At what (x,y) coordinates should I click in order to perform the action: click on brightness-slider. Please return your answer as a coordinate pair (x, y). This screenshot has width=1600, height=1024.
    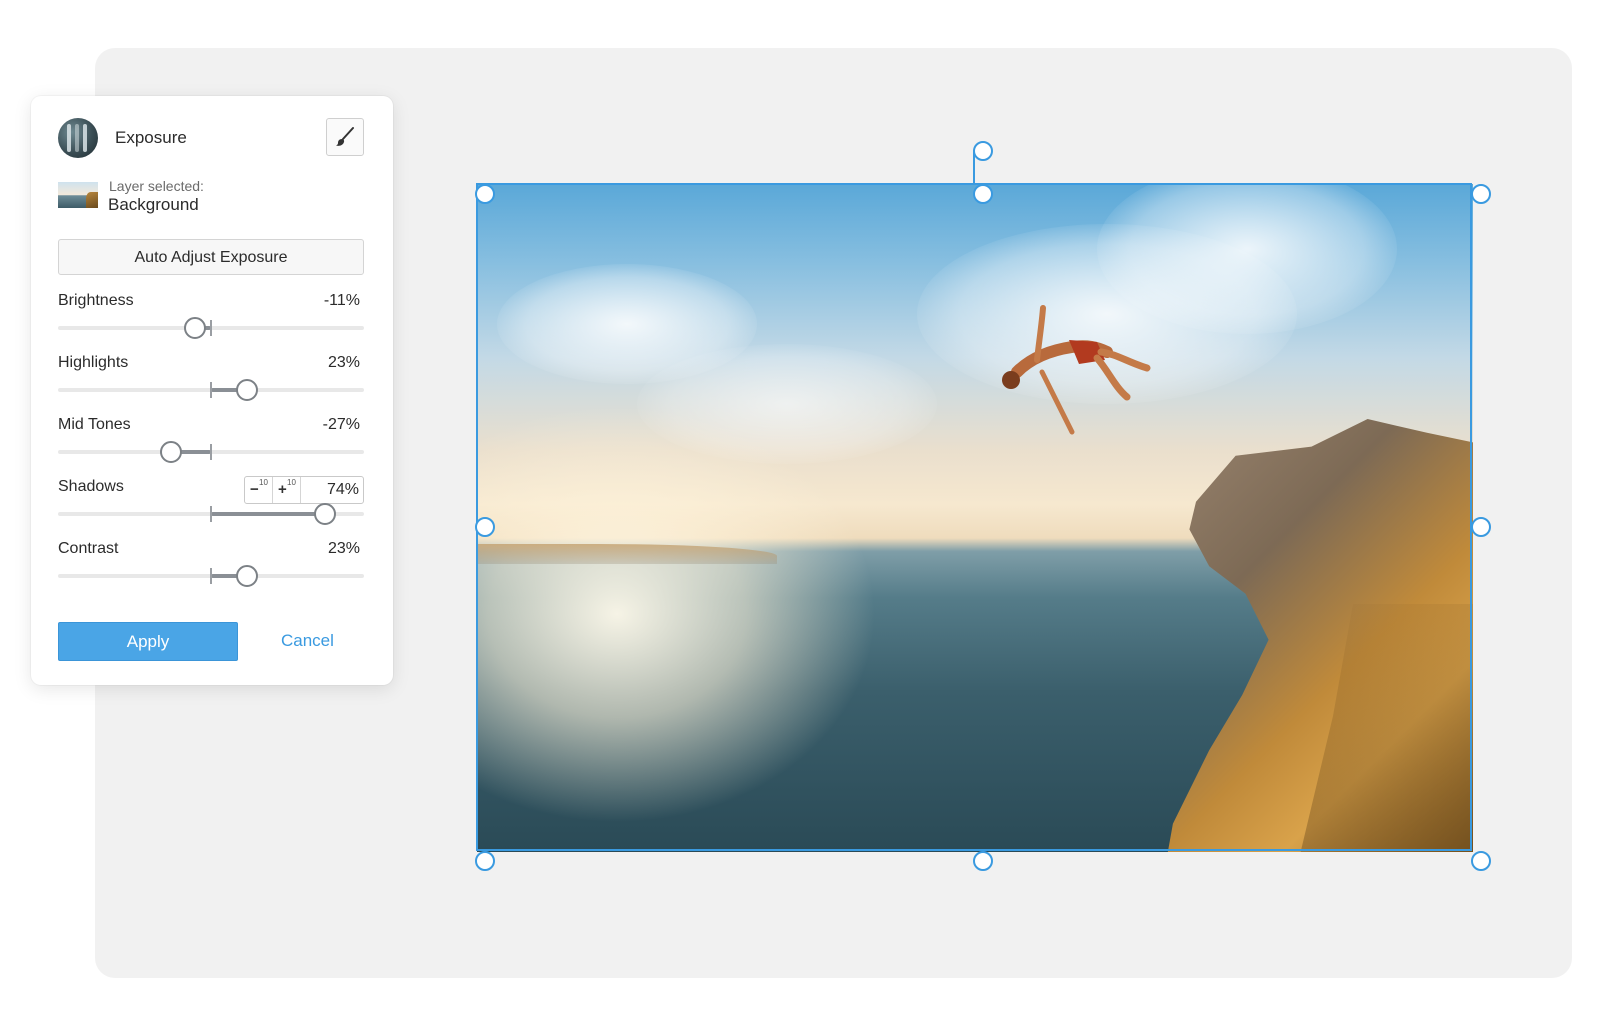
    Looking at the image, I should click on (211, 328).